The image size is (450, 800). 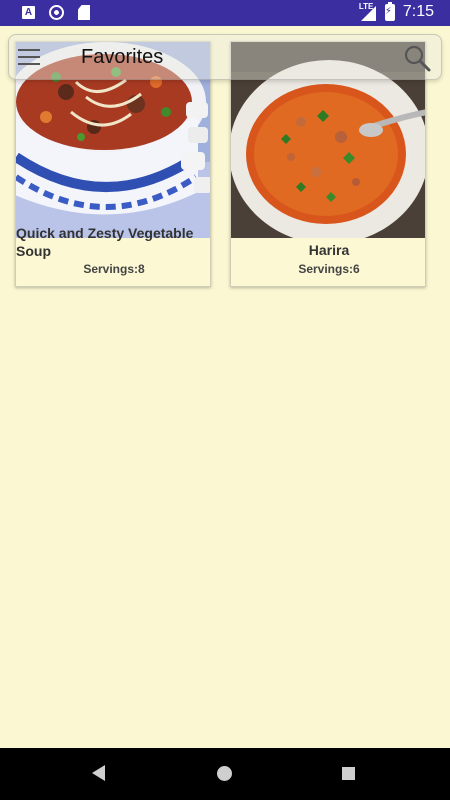 I want to click on sync-notification-icon, so click(x=56, y=12).